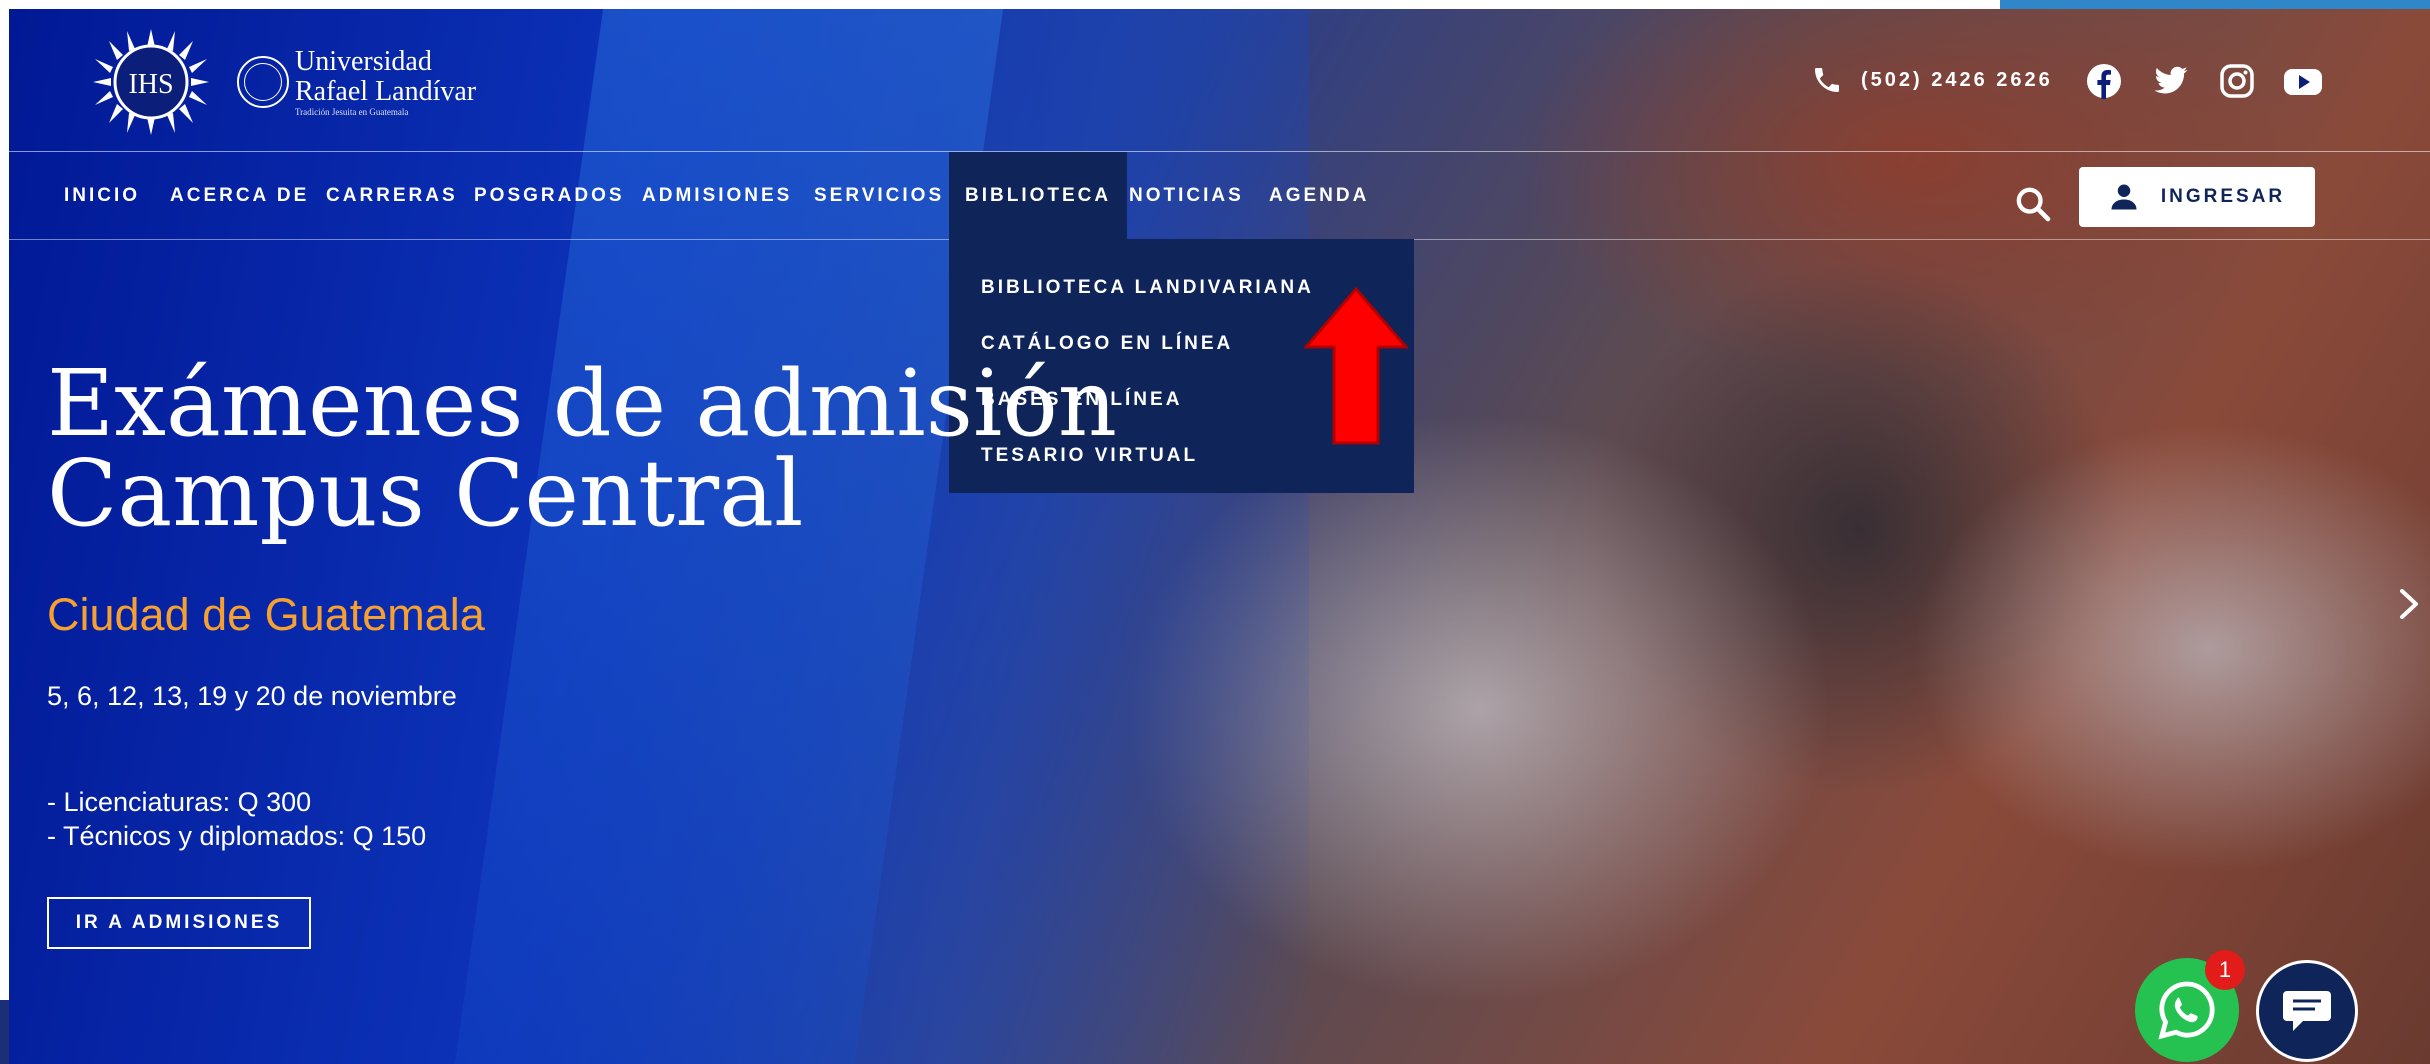  Describe the element at coordinates (2237, 81) in the screenshot. I see `instagram-icon` at that location.